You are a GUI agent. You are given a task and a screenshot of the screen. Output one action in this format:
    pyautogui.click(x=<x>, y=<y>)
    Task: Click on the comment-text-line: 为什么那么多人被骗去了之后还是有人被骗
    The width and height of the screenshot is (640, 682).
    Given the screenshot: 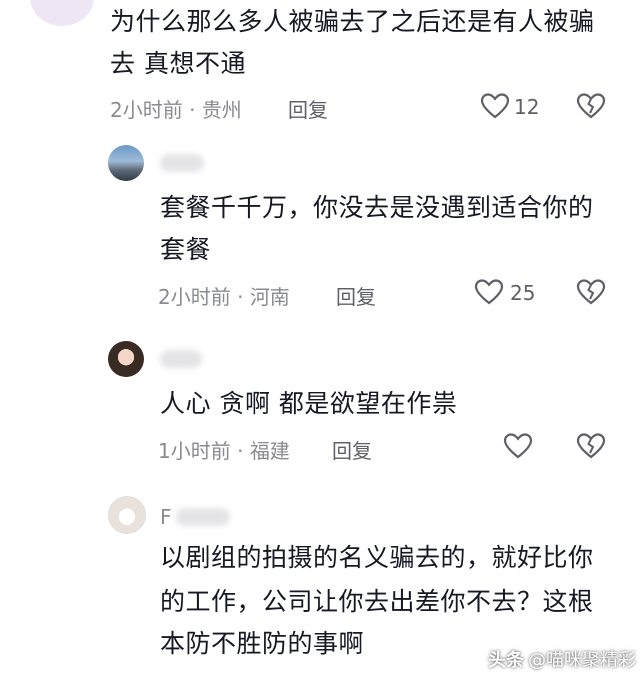 What is the action you would take?
    pyautogui.click(x=352, y=21)
    